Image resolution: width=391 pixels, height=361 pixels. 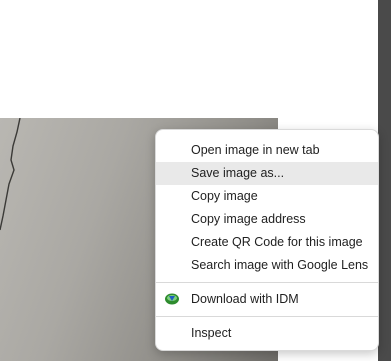 What do you see at coordinates (245, 299) in the screenshot?
I see `menu-item-label: Download with IDM` at bounding box center [245, 299].